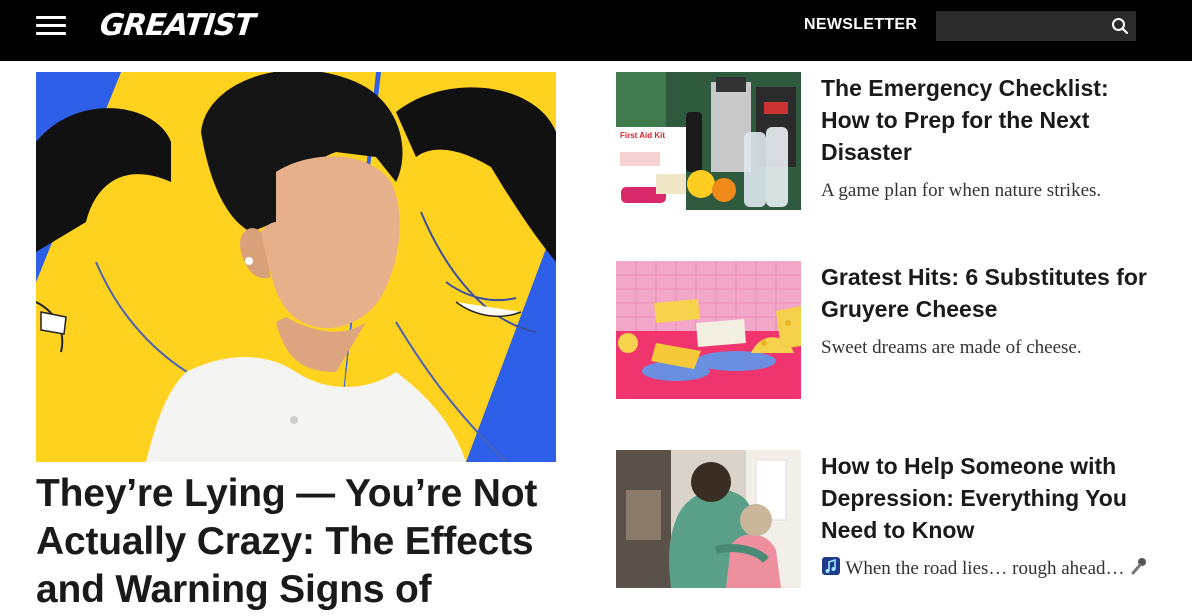 This screenshot has width=1192, height=616. What do you see at coordinates (951, 347) in the screenshot?
I see `card-description: Sweet dreams are made of cheese.` at bounding box center [951, 347].